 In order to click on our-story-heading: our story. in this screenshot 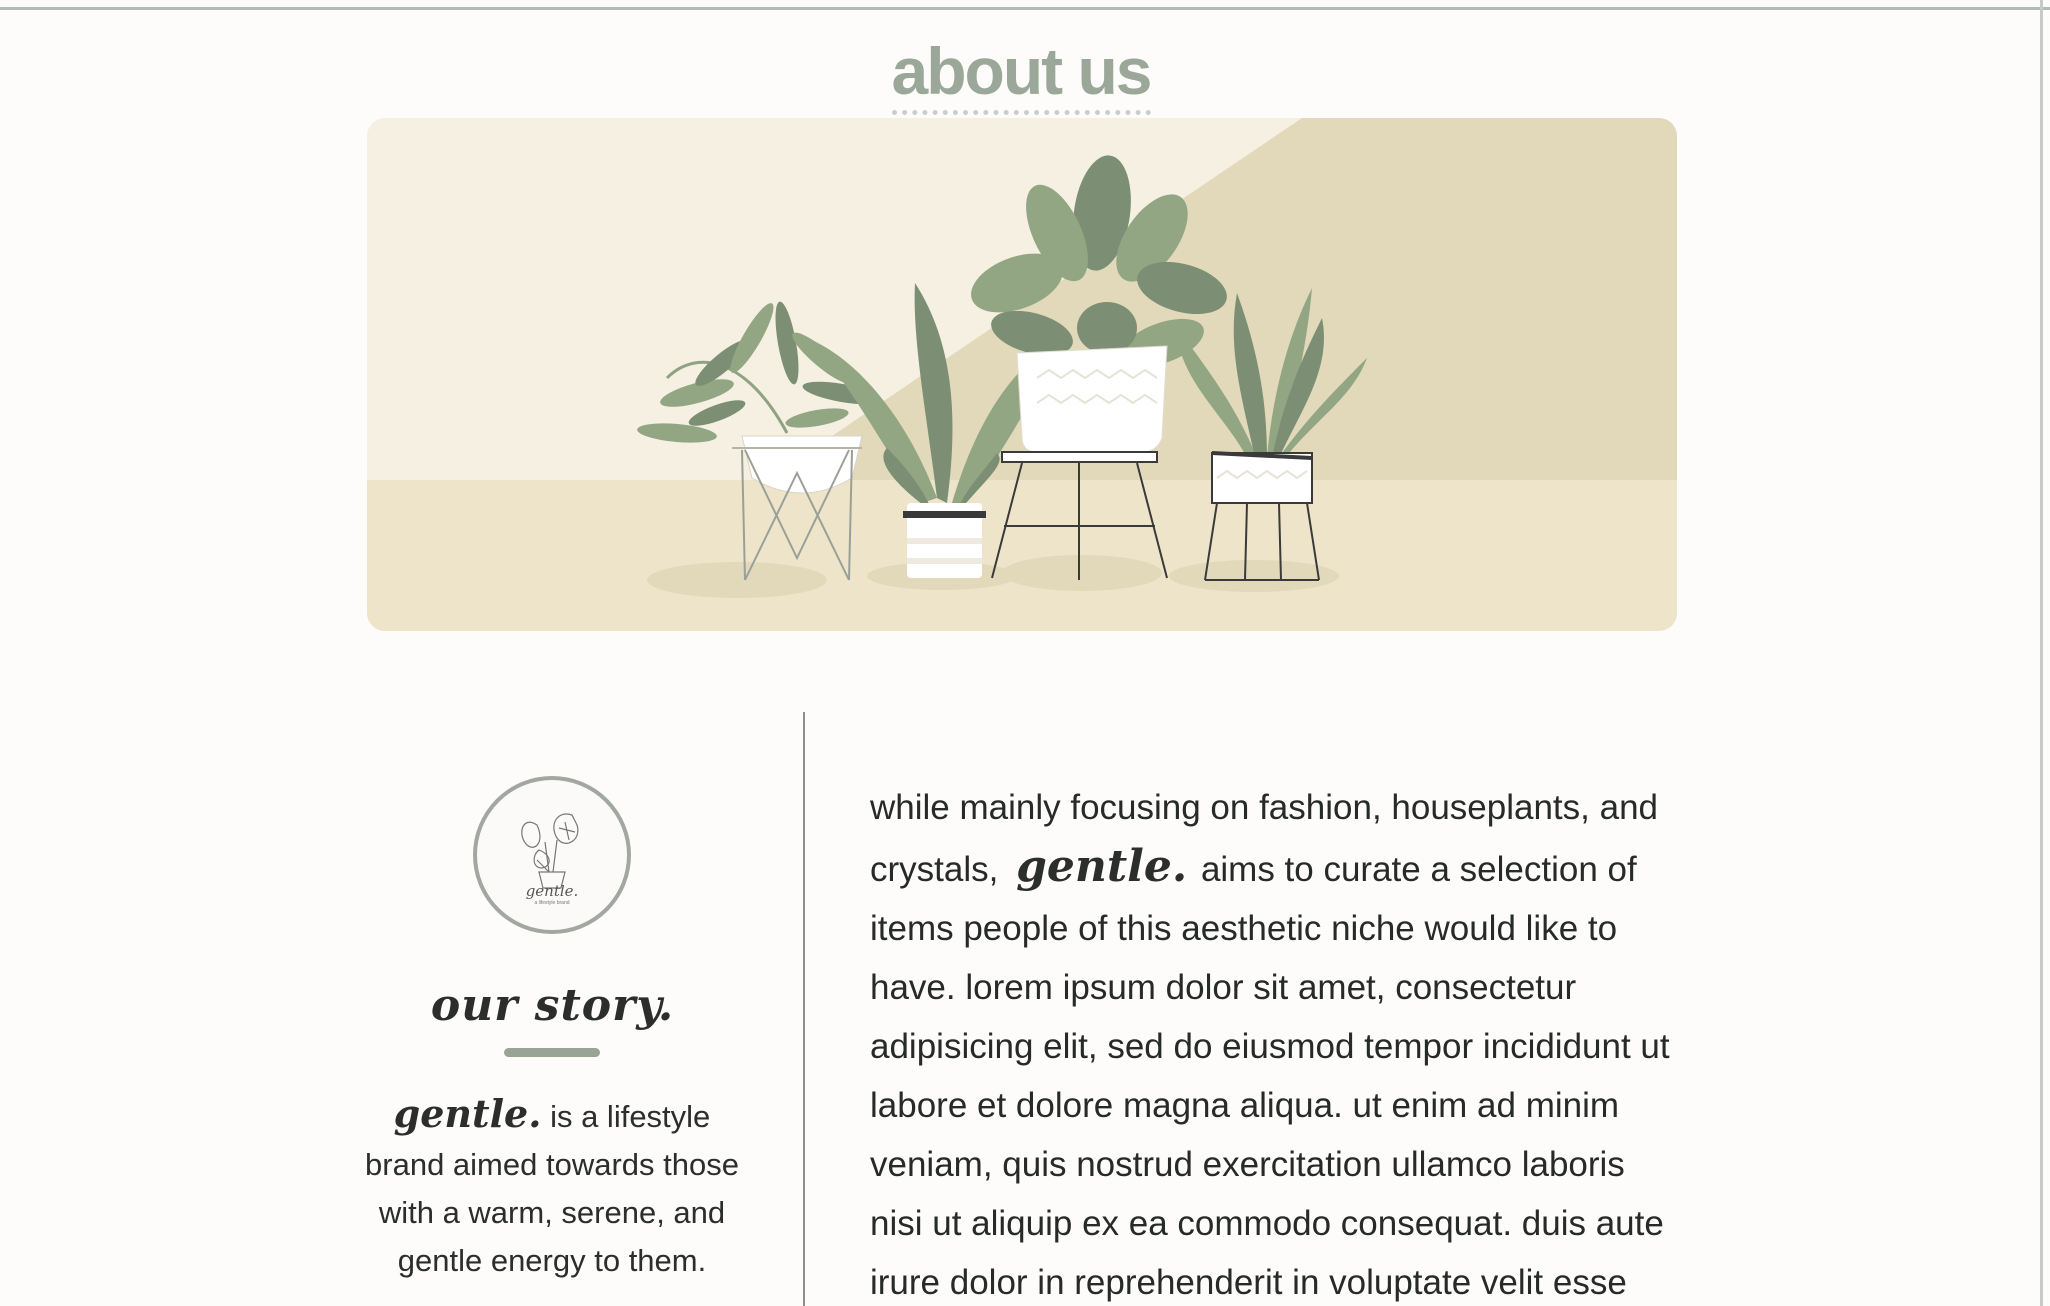, I will do `click(552, 1005)`.